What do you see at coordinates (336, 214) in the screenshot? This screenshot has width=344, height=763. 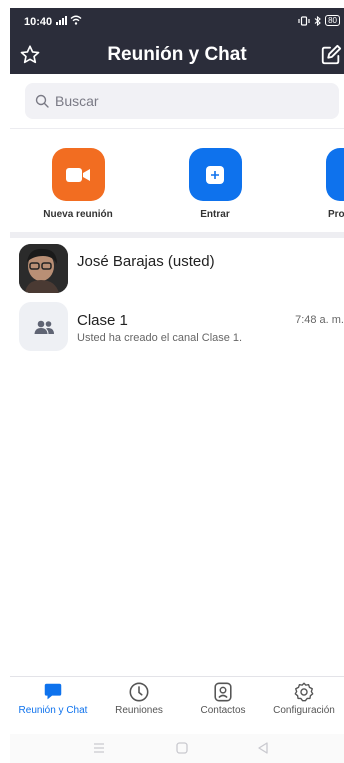 I see `schedule-label: Pro` at bounding box center [336, 214].